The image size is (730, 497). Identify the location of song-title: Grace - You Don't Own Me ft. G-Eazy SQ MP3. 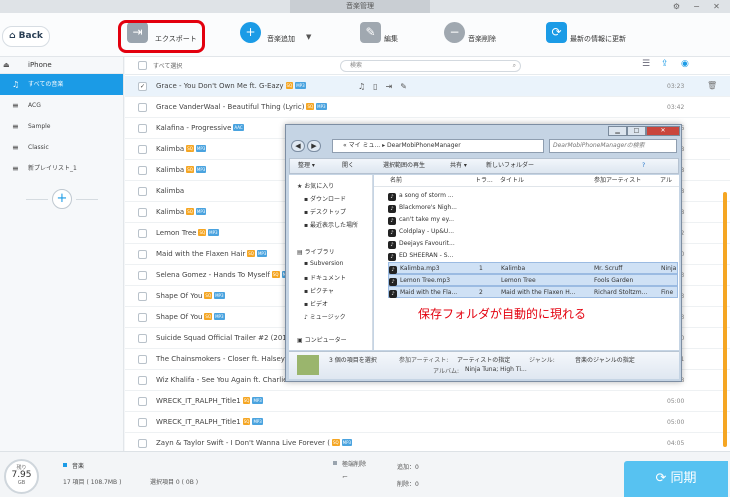
(231, 86).